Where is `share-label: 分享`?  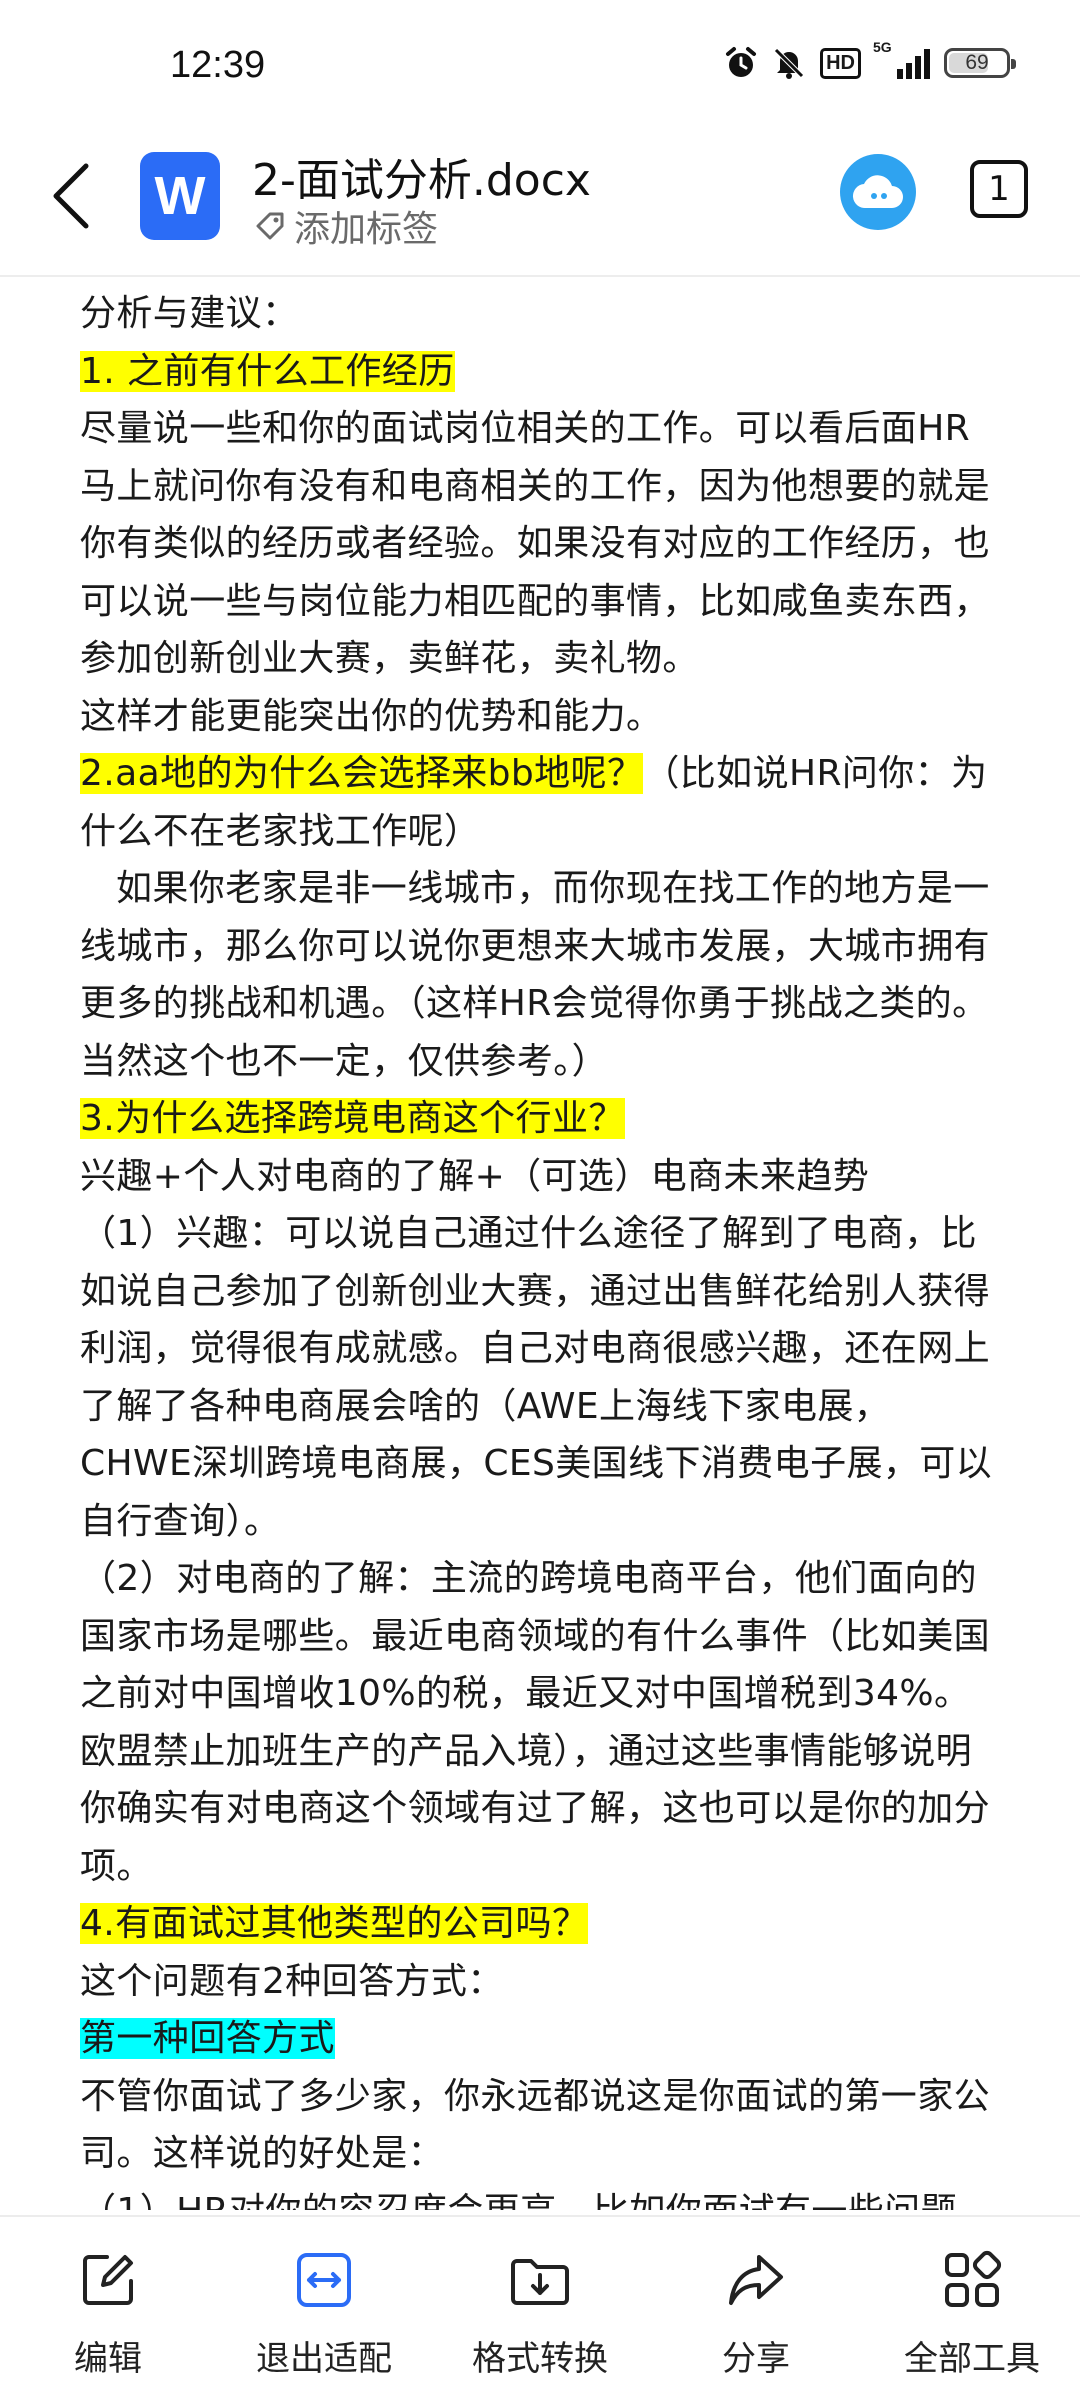 share-label: 分享 is located at coordinates (756, 2359).